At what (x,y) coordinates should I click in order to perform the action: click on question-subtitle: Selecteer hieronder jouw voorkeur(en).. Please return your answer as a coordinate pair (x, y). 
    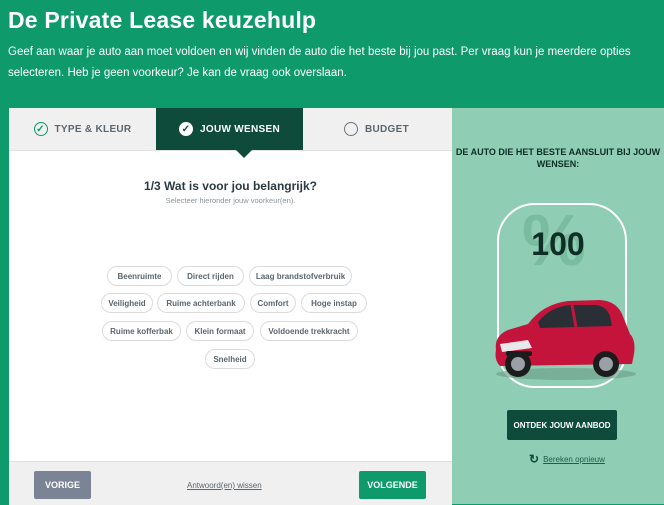
    Looking at the image, I should click on (230, 200).